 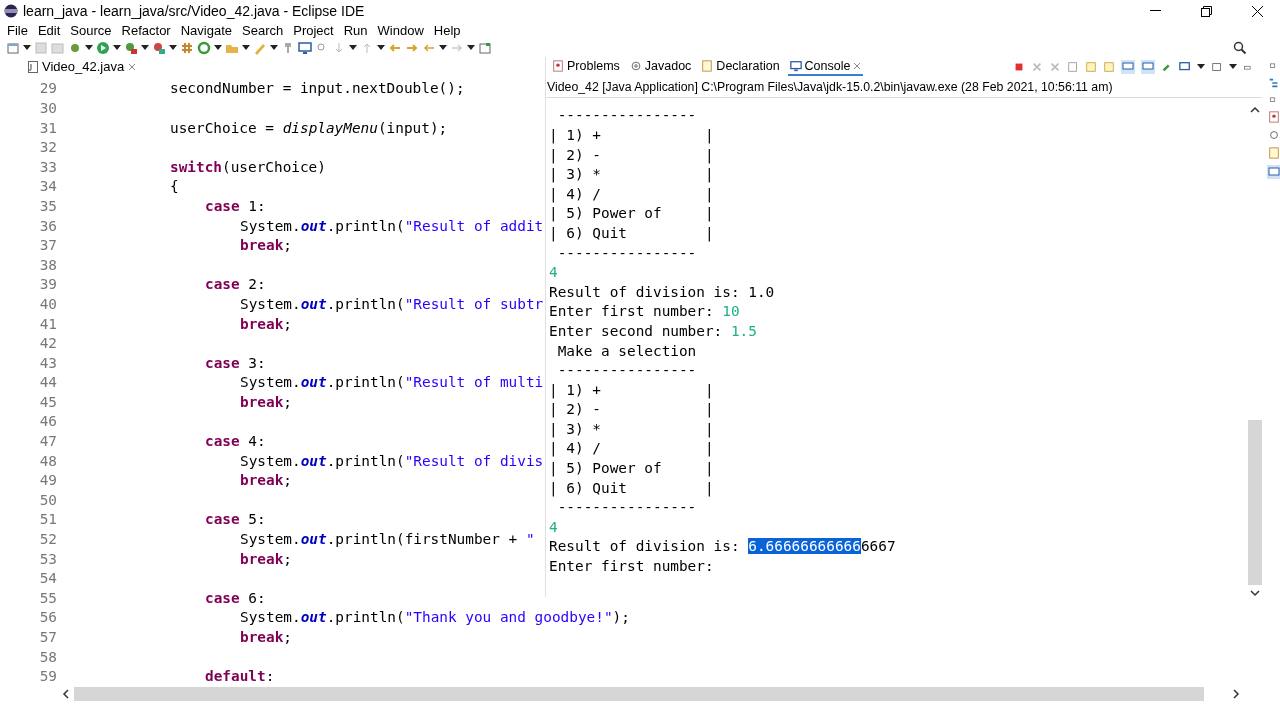 I want to click on line-number: 30, so click(x=47, y=108).